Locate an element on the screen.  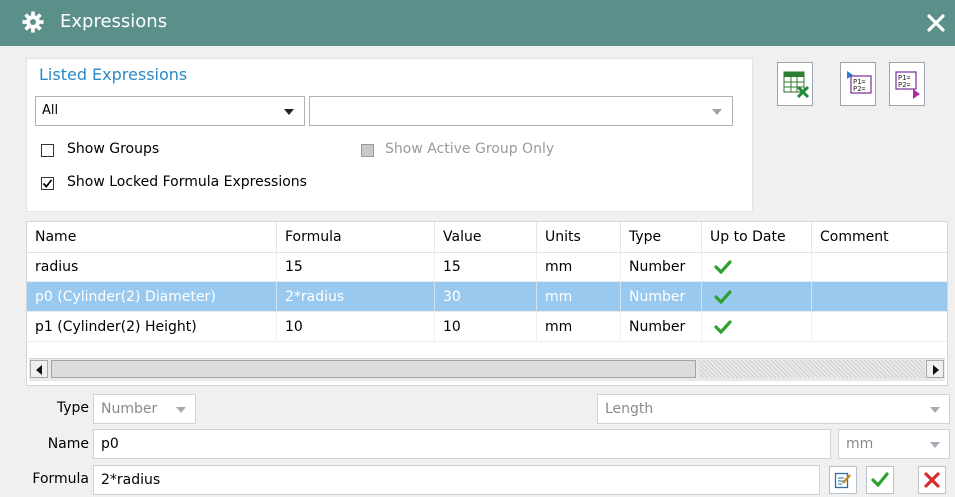
dimensionality-value: Length is located at coordinates (629, 409).